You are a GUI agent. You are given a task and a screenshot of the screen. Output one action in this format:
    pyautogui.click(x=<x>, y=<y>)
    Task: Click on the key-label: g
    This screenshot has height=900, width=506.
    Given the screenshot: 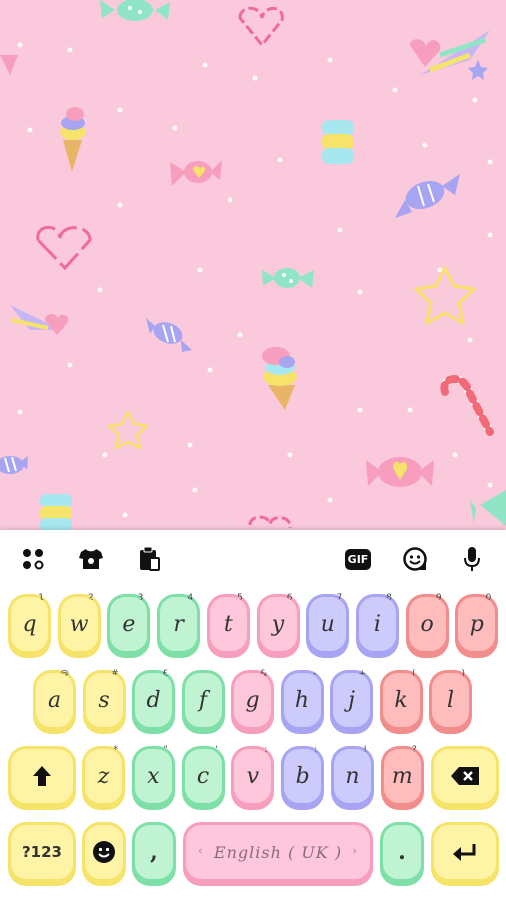 What is the action you would take?
    pyautogui.click(x=252, y=700)
    